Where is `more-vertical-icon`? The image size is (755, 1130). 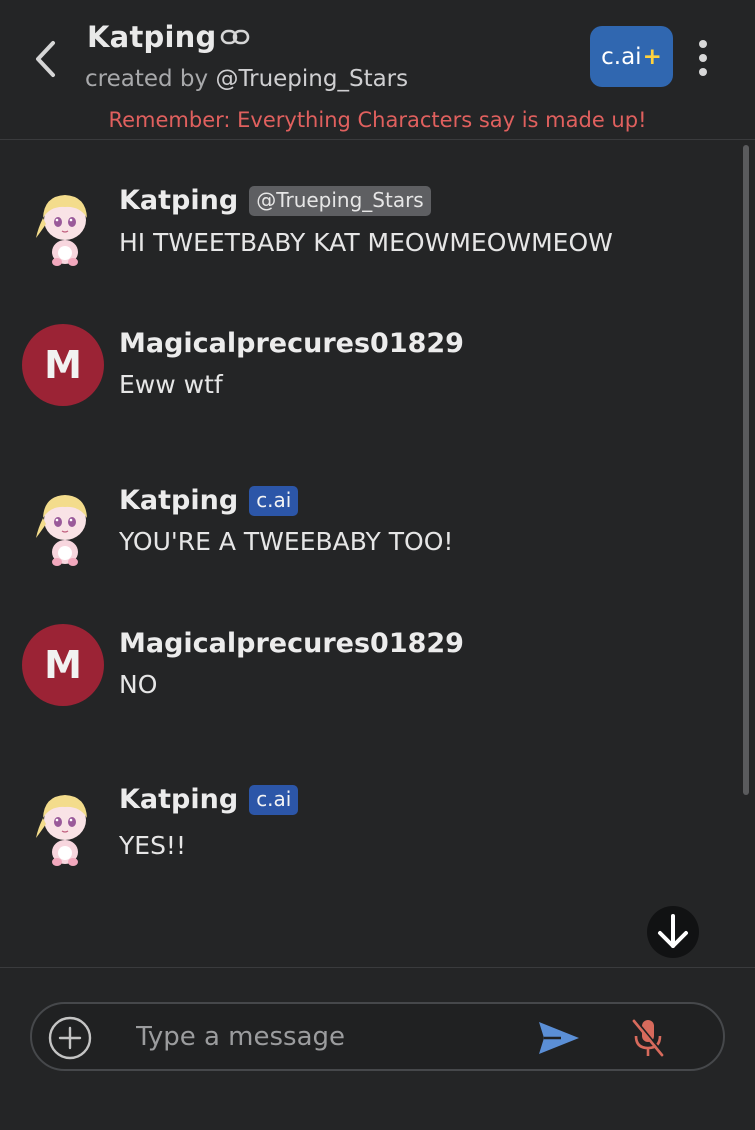 more-vertical-icon is located at coordinates (703, 58).